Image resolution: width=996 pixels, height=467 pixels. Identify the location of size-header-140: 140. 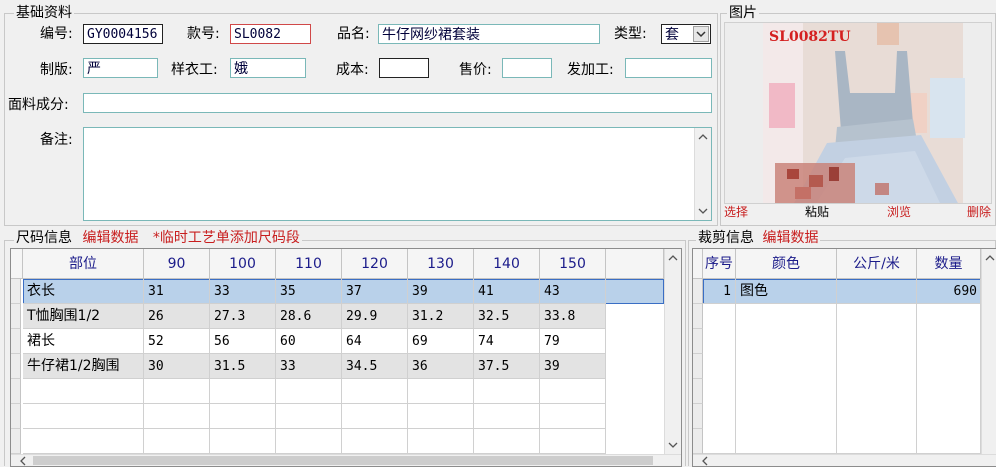
(507, 264).